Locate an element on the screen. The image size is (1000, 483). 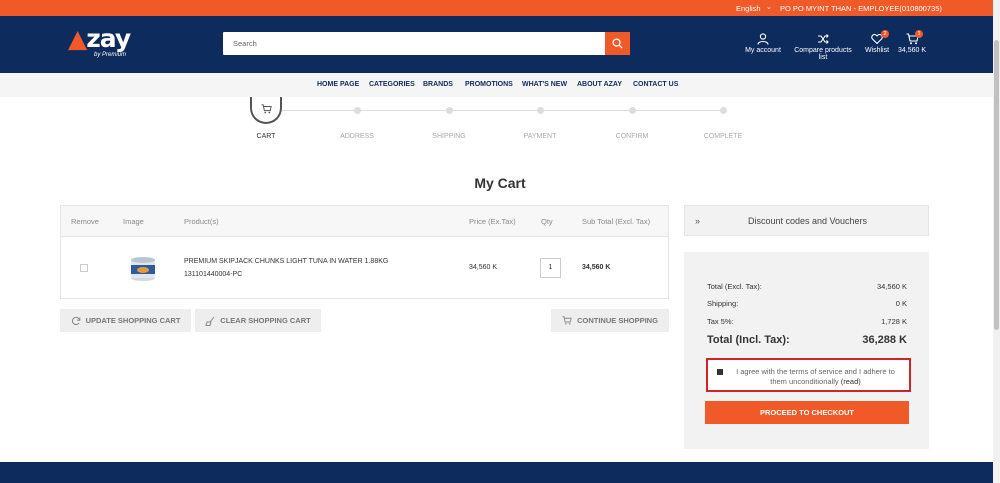
clear-cart-button: CLEAR SHOPPING CART is located at coordinates (258, 320).